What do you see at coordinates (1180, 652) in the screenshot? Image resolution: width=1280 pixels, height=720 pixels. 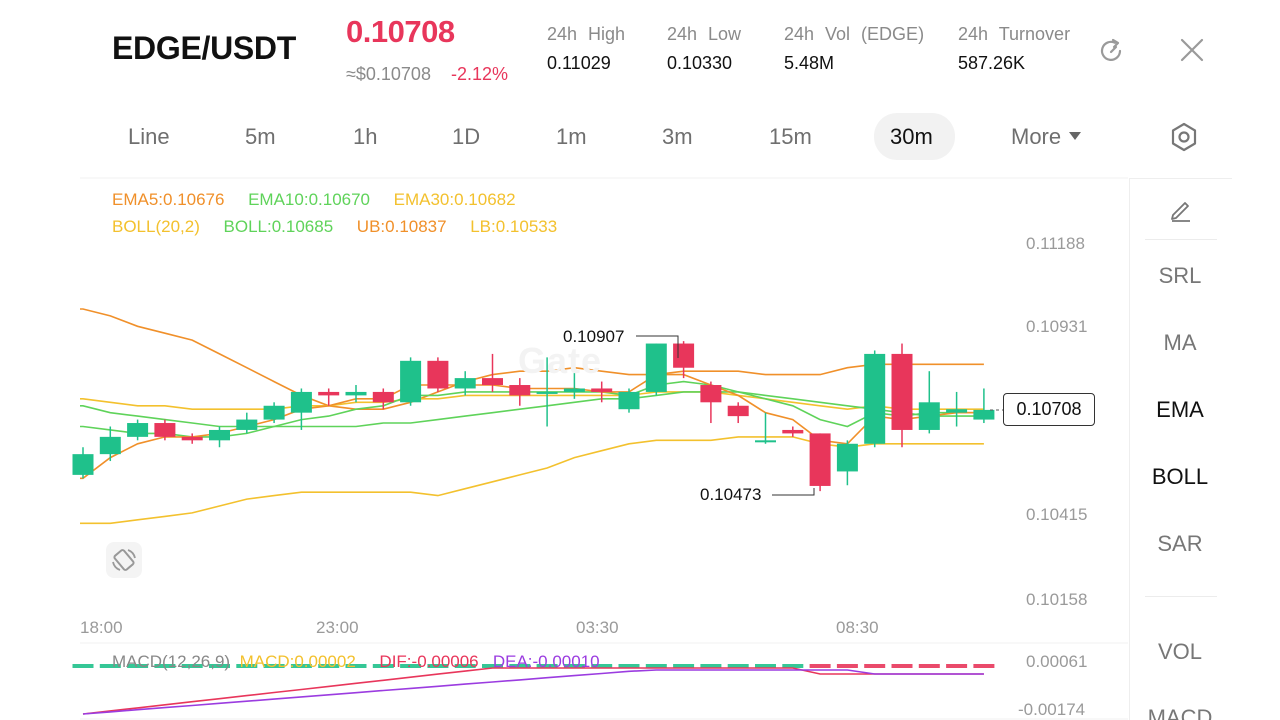 I see `indicator-vol: VOL` at bounding box center [1180, 652].